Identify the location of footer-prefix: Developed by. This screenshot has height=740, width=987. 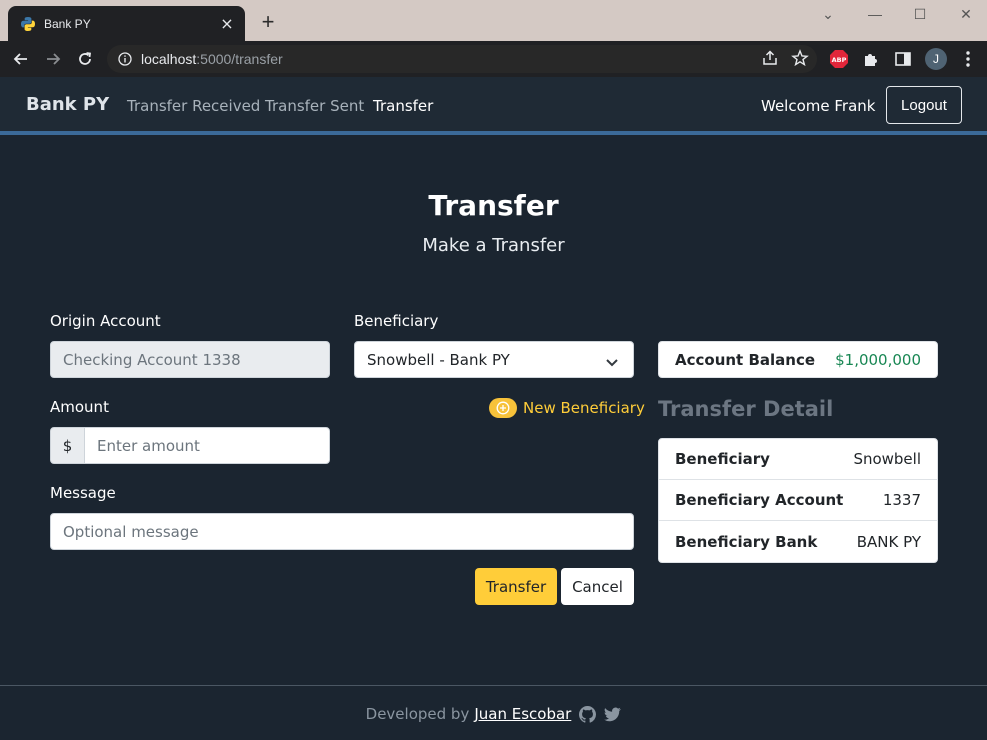
(417, 714).